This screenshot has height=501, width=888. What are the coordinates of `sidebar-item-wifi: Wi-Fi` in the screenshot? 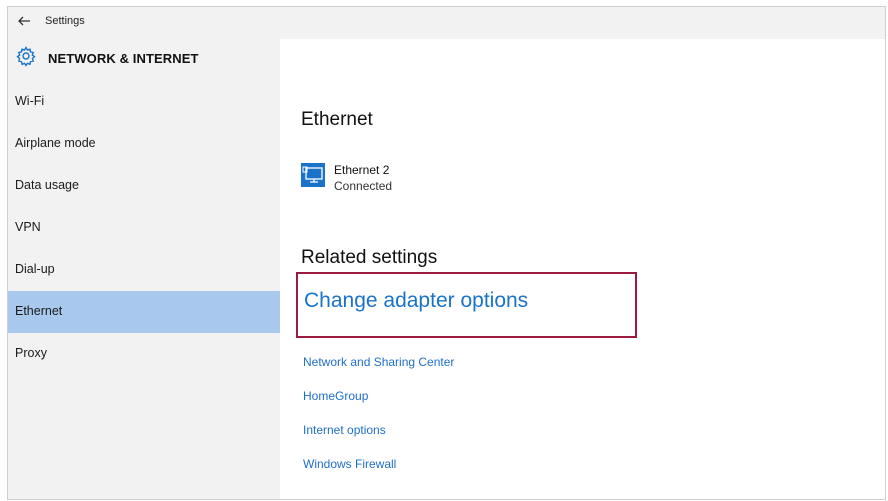 It's located at (144, 102).